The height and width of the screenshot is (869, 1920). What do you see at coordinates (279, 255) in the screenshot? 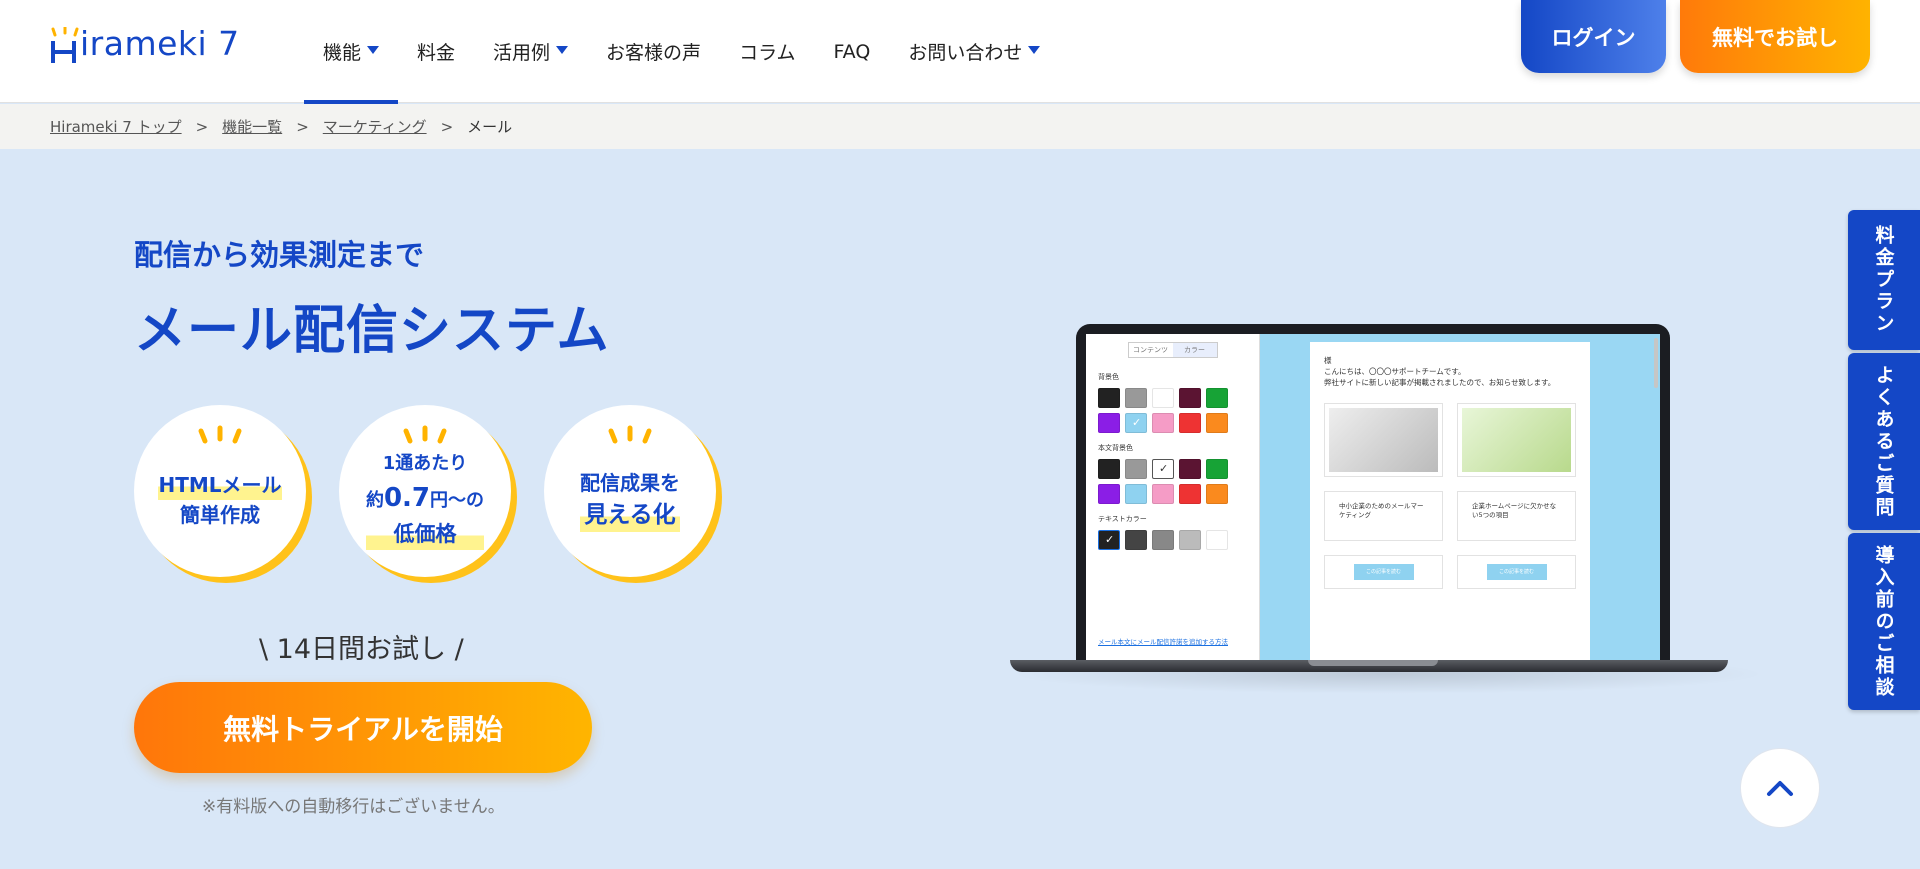
I see `hero-subtitle: 配信から効果測定まで` at bounding box center [279, 255].